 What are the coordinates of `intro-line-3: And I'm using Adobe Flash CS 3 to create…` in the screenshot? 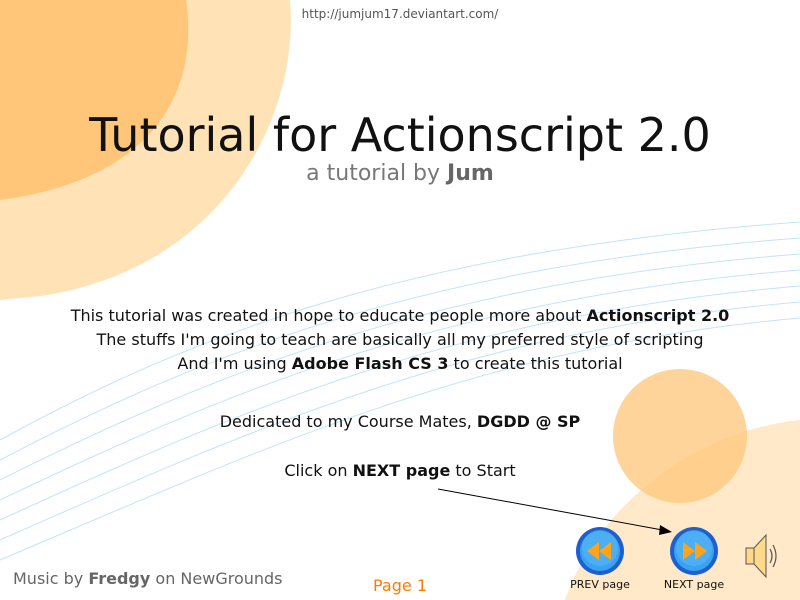 It's located at (400, 364).